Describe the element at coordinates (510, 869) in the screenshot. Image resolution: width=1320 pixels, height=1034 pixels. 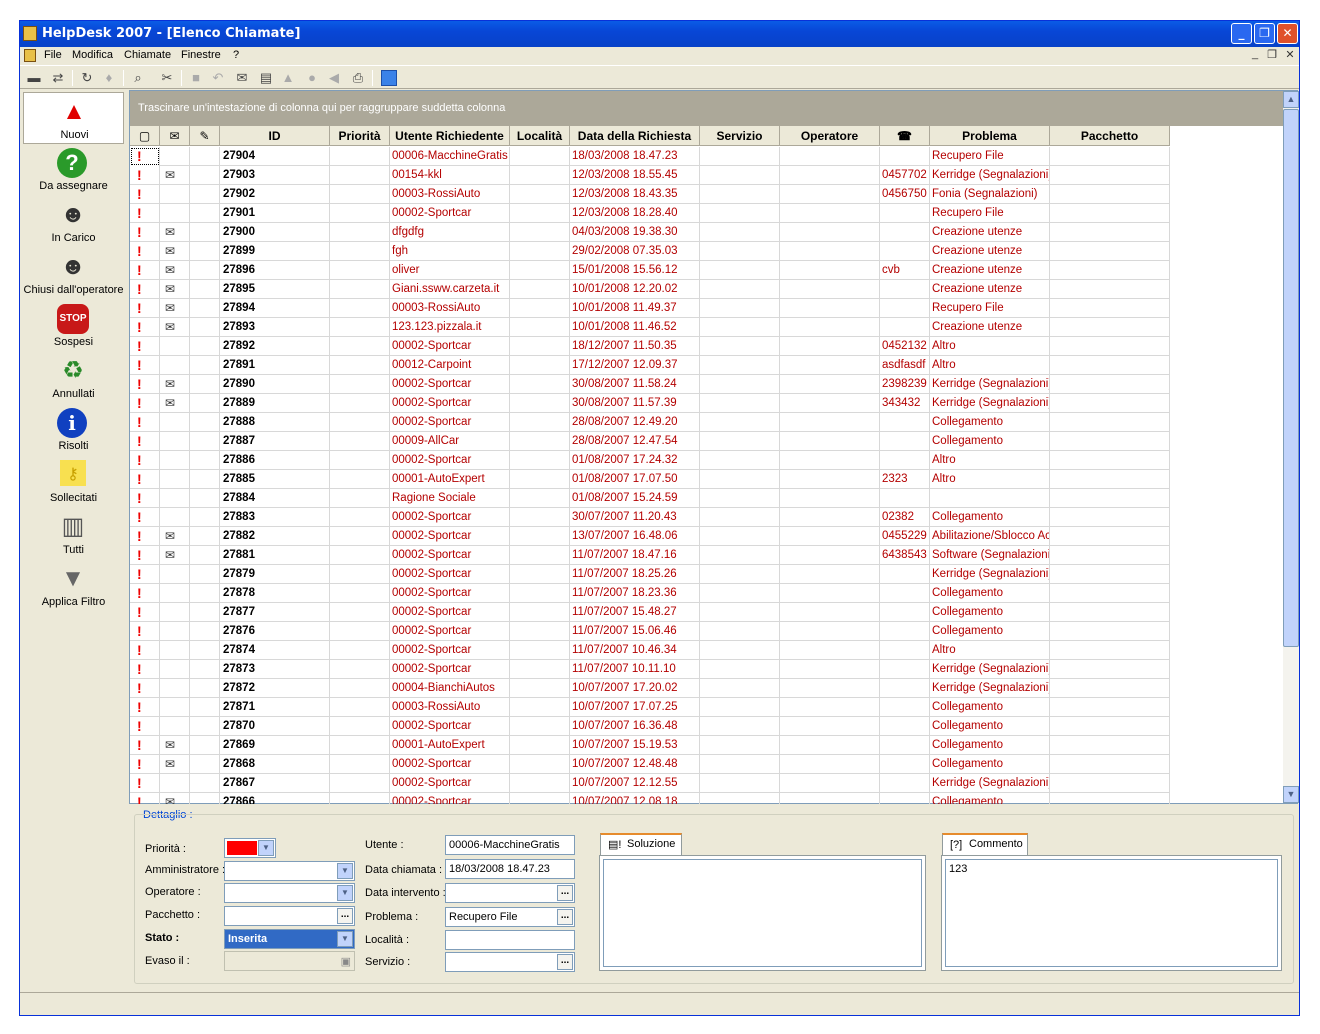
I see `data-chiamata-field: 18/03/2008 18.47.23` at that location.